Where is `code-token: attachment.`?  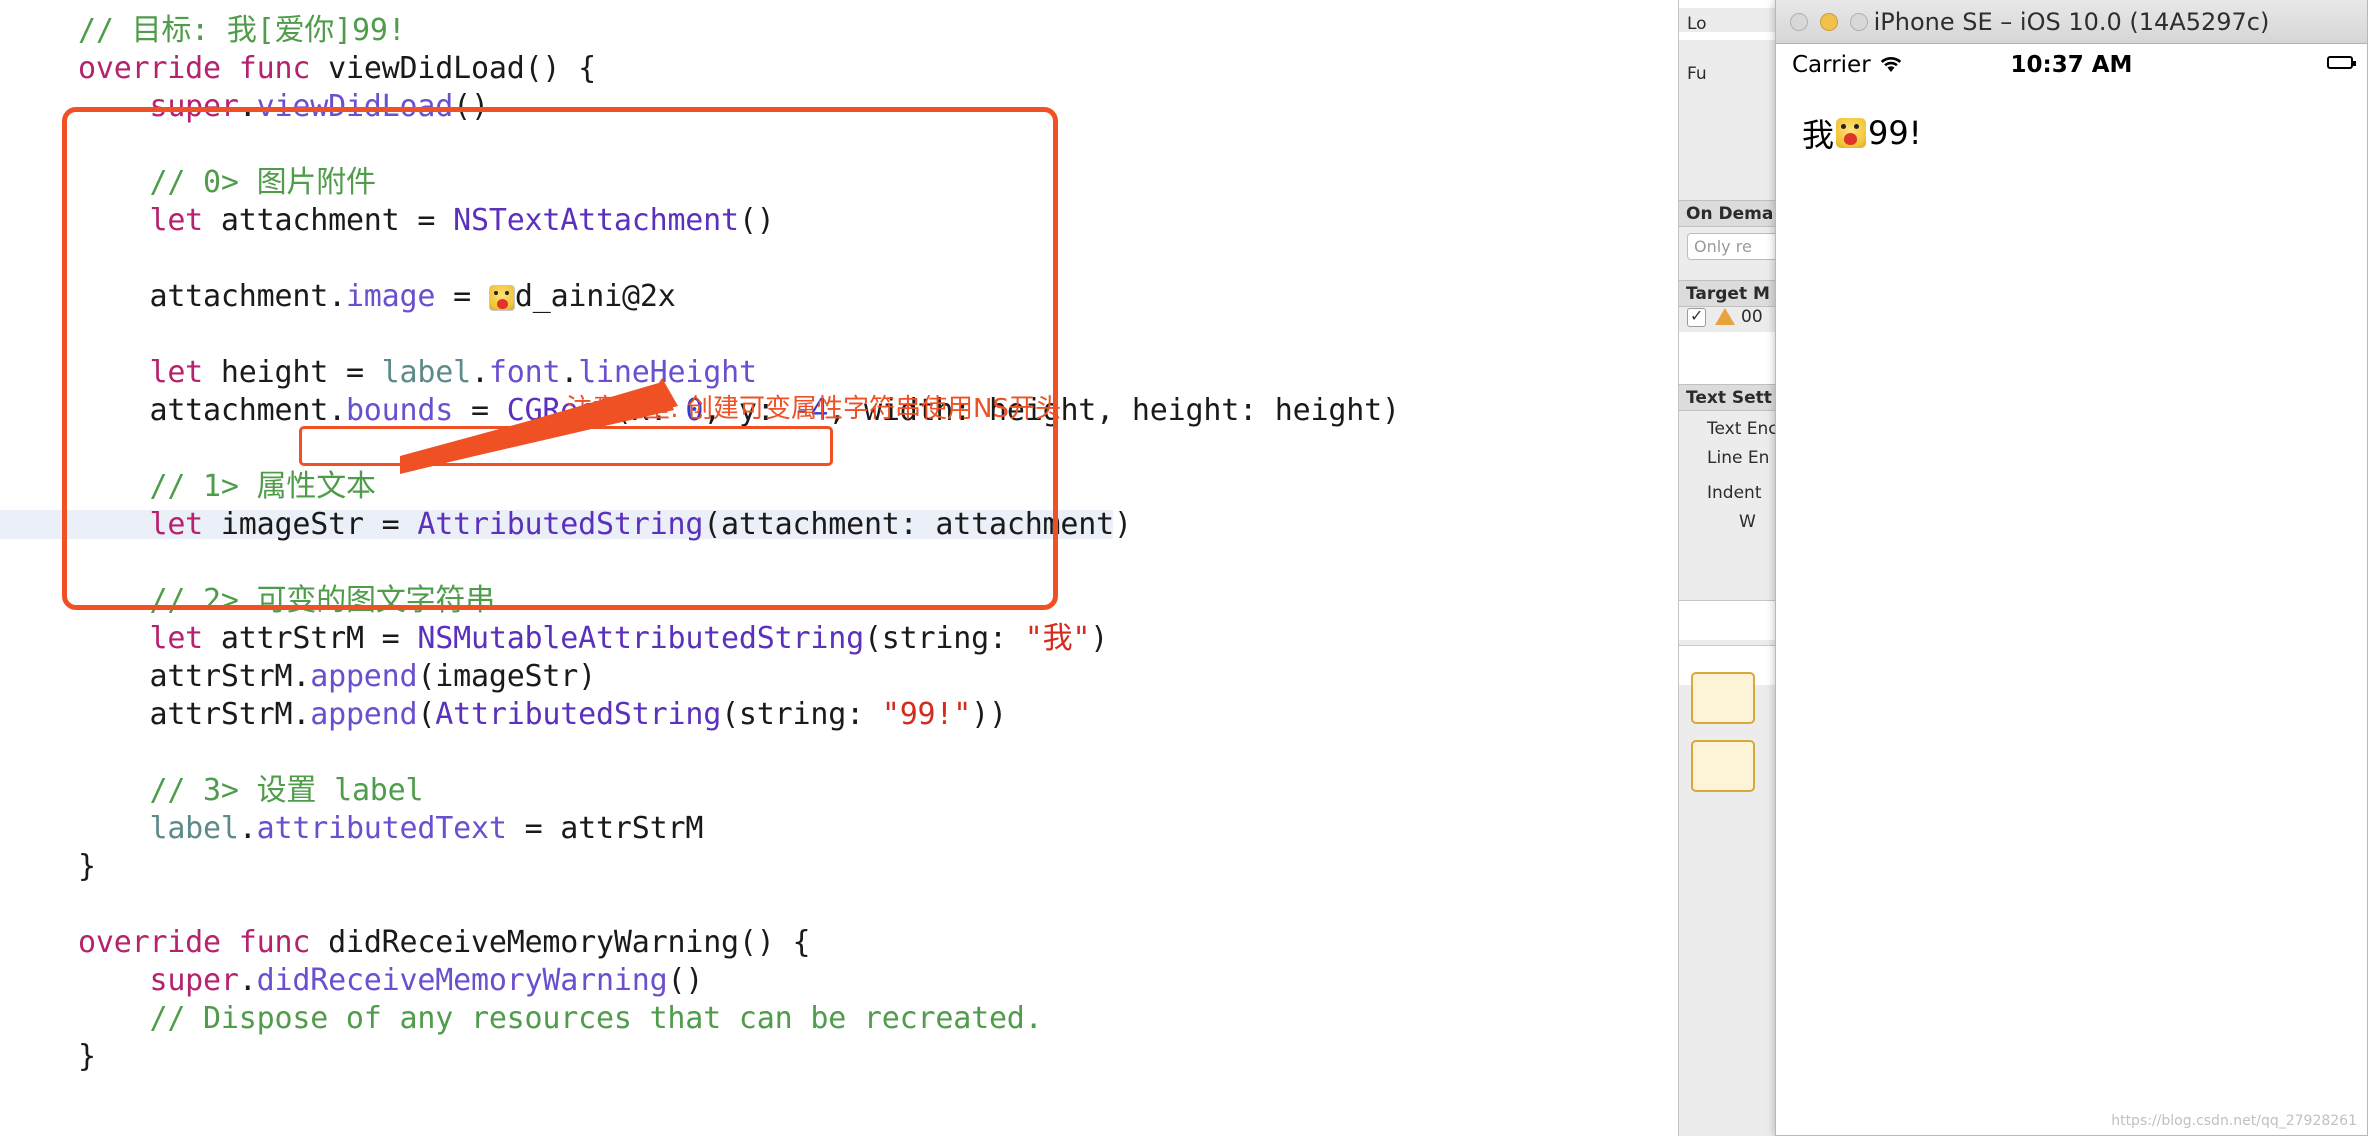 code-token: attachment. is located at coordinates (247, 410).